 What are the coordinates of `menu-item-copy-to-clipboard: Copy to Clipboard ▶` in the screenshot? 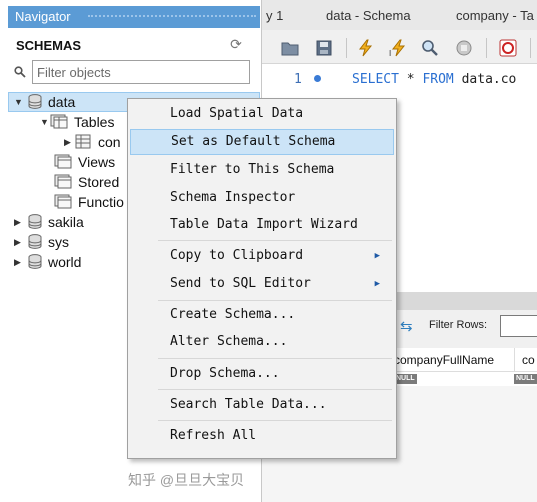 It's located at (262, 256).